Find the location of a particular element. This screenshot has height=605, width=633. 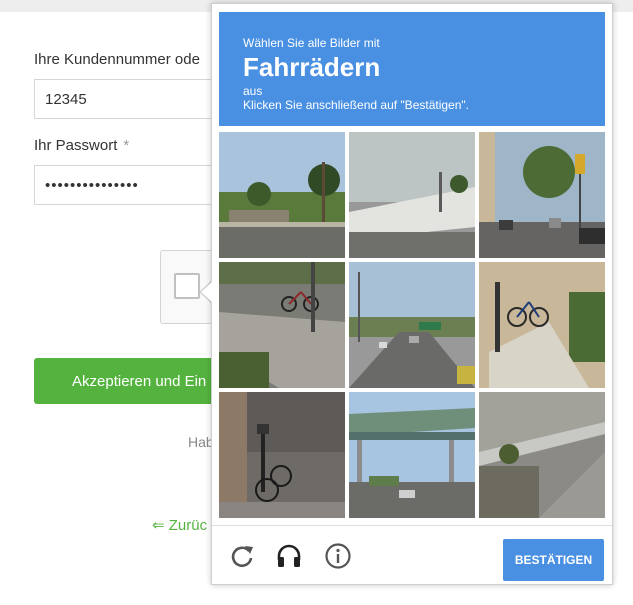

tile-9-image is located at coordinates (542, 455).